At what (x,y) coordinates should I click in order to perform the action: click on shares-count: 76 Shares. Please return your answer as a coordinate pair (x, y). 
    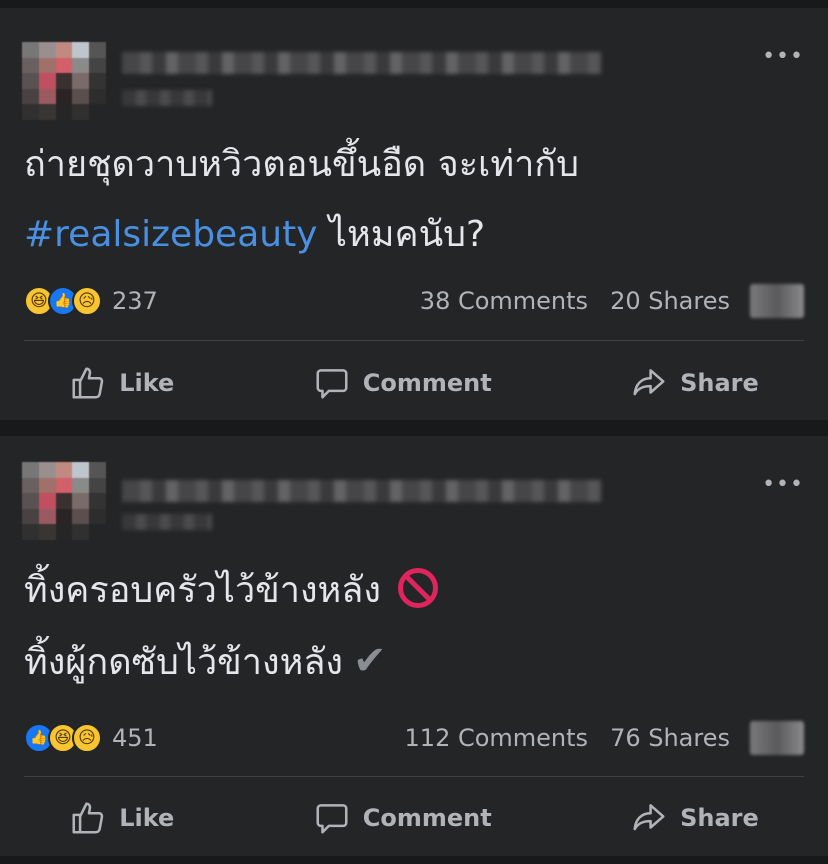
    Looking at the image, I should click on (670, 738).